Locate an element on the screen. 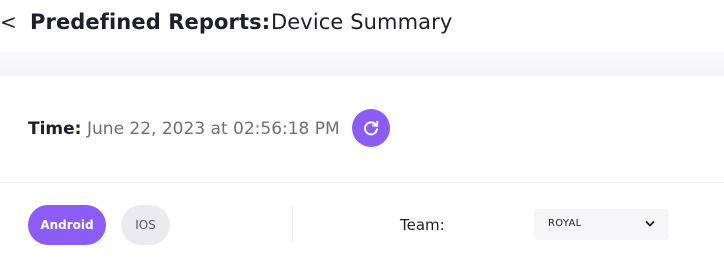 This screenshot has height=259, width=724. time-label: Time: is located at coordinates (55, 129).